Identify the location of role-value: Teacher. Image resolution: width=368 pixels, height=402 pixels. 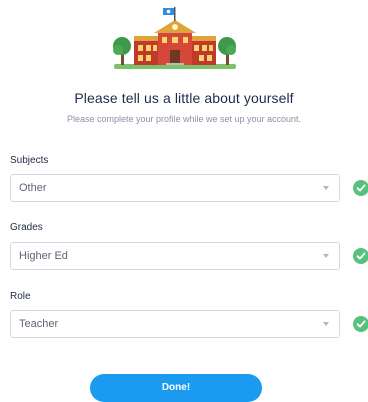
(39, 324).